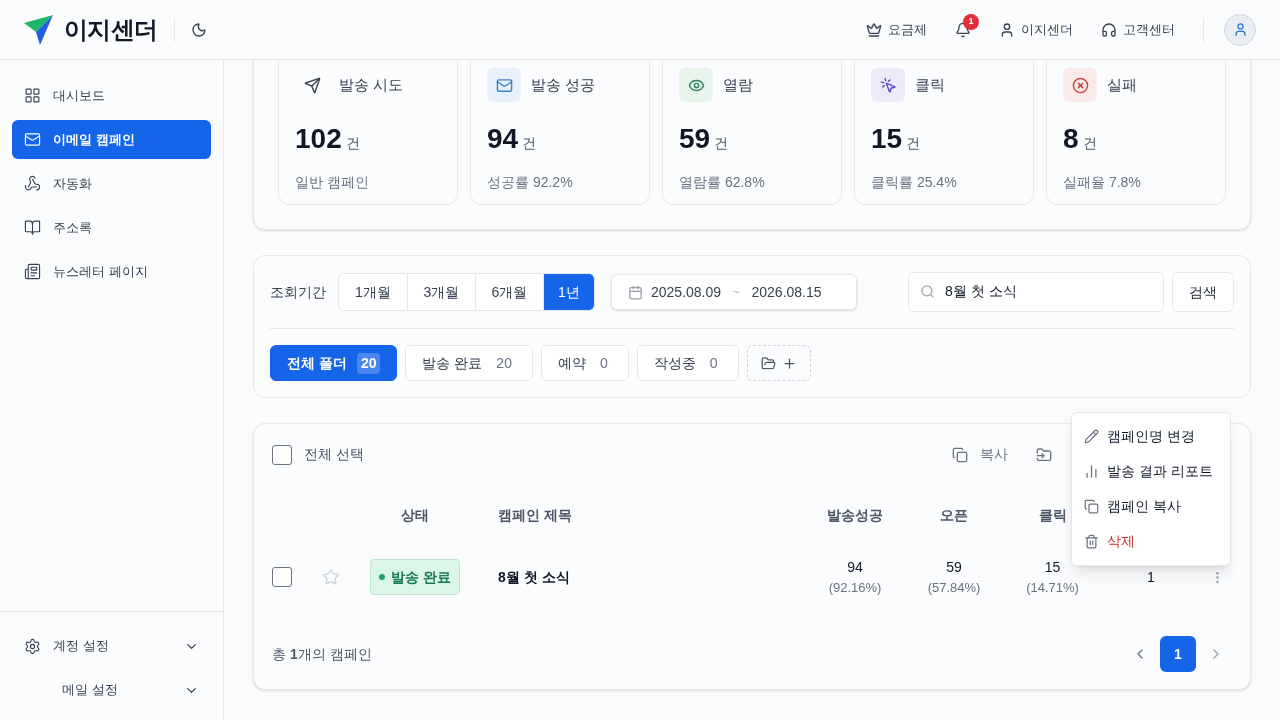  Describe the element at coordinates (1091, 541) in the screenshot. I see `trash-icon` at that location.